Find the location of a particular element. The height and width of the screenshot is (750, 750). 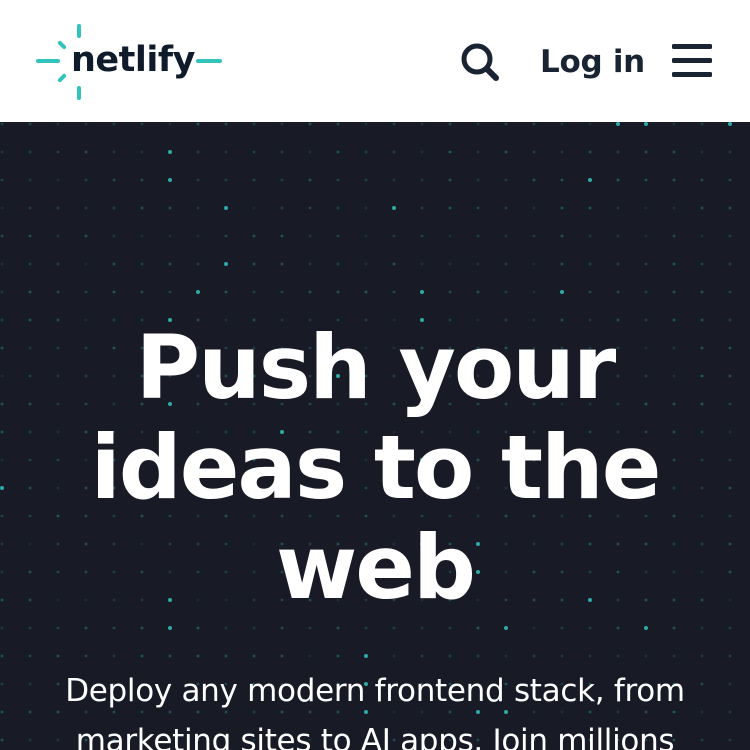

hero-title-line: ideas to the is located at coordinates (376, 467).